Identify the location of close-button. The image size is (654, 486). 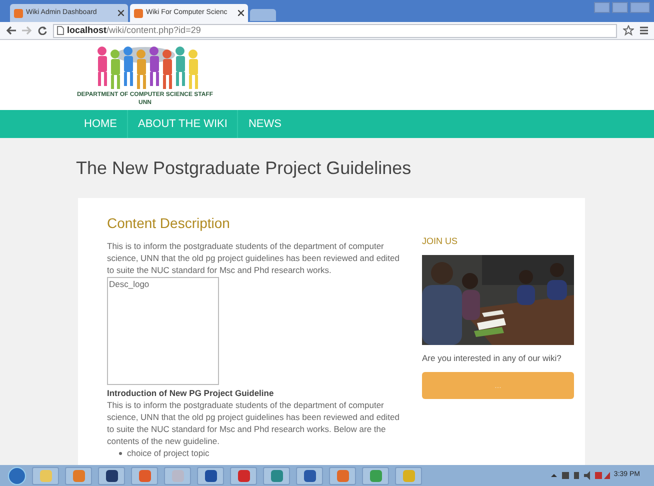
(640, 7).